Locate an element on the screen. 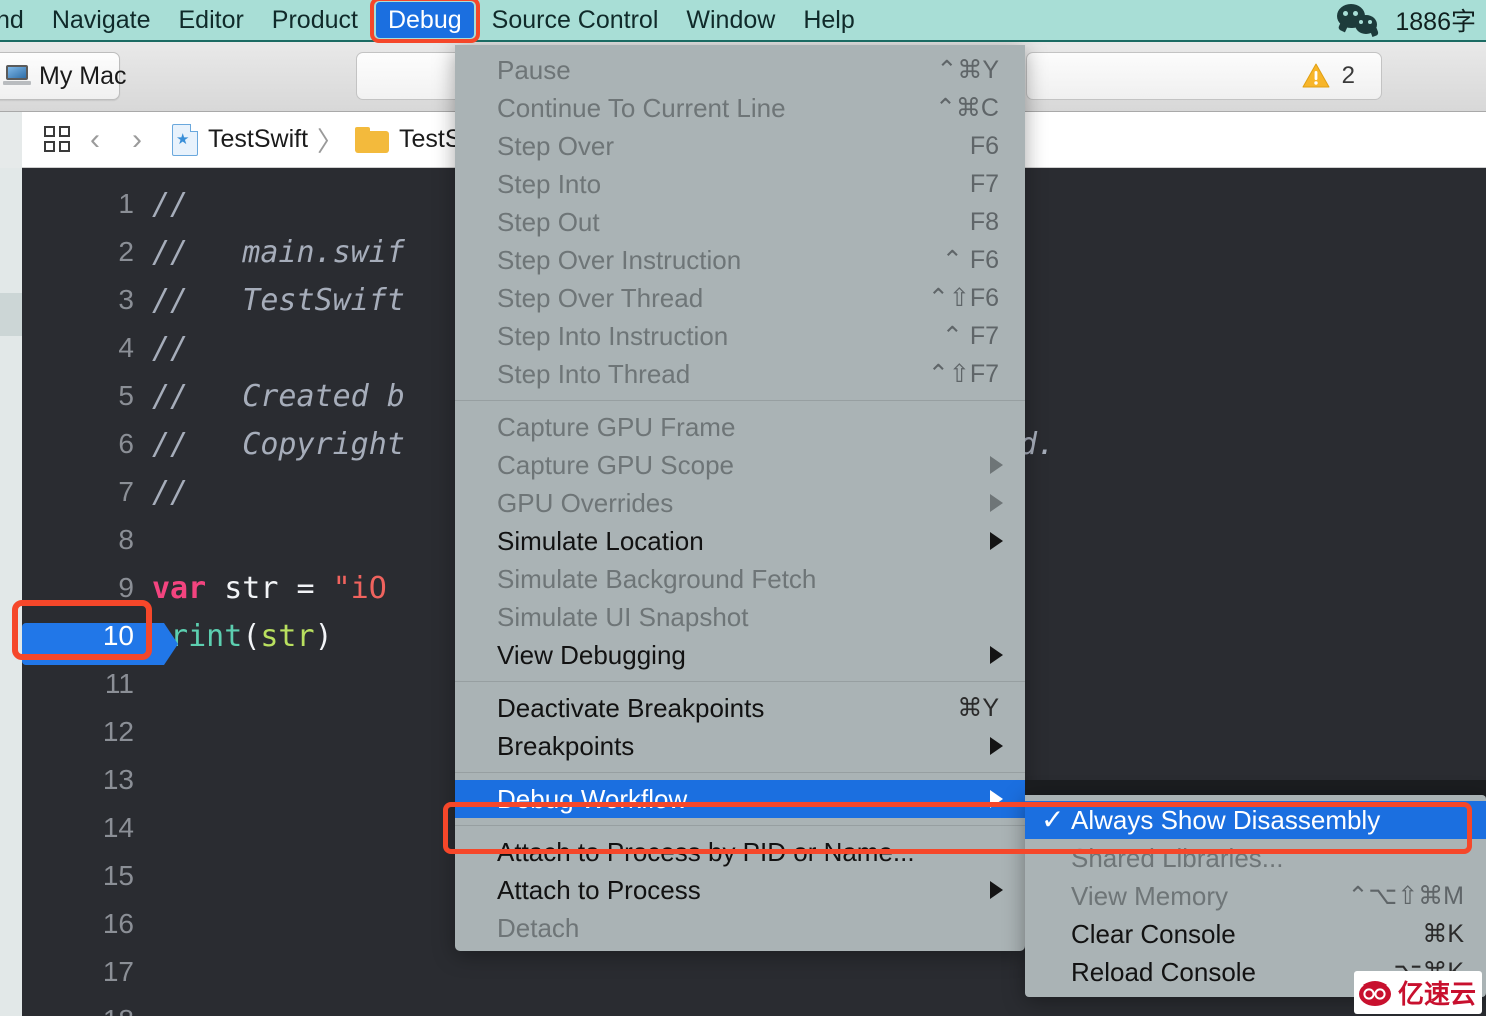 This screenshot has width=1486, height=1016. code-token: var is located at coordinates (179, 588).